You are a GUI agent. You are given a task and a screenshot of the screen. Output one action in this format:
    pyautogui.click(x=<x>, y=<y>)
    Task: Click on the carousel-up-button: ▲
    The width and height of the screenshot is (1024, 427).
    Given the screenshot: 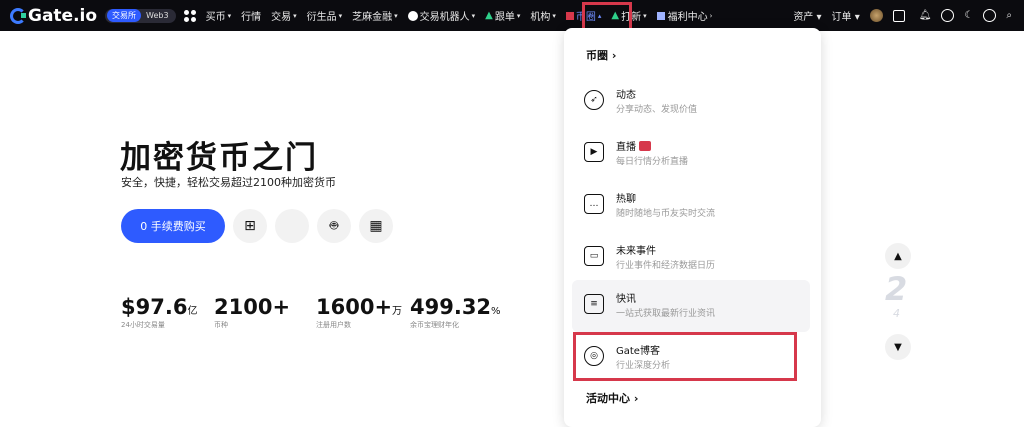 What is the action you would take?
    pyautogui.click(x=898, y=256)
    